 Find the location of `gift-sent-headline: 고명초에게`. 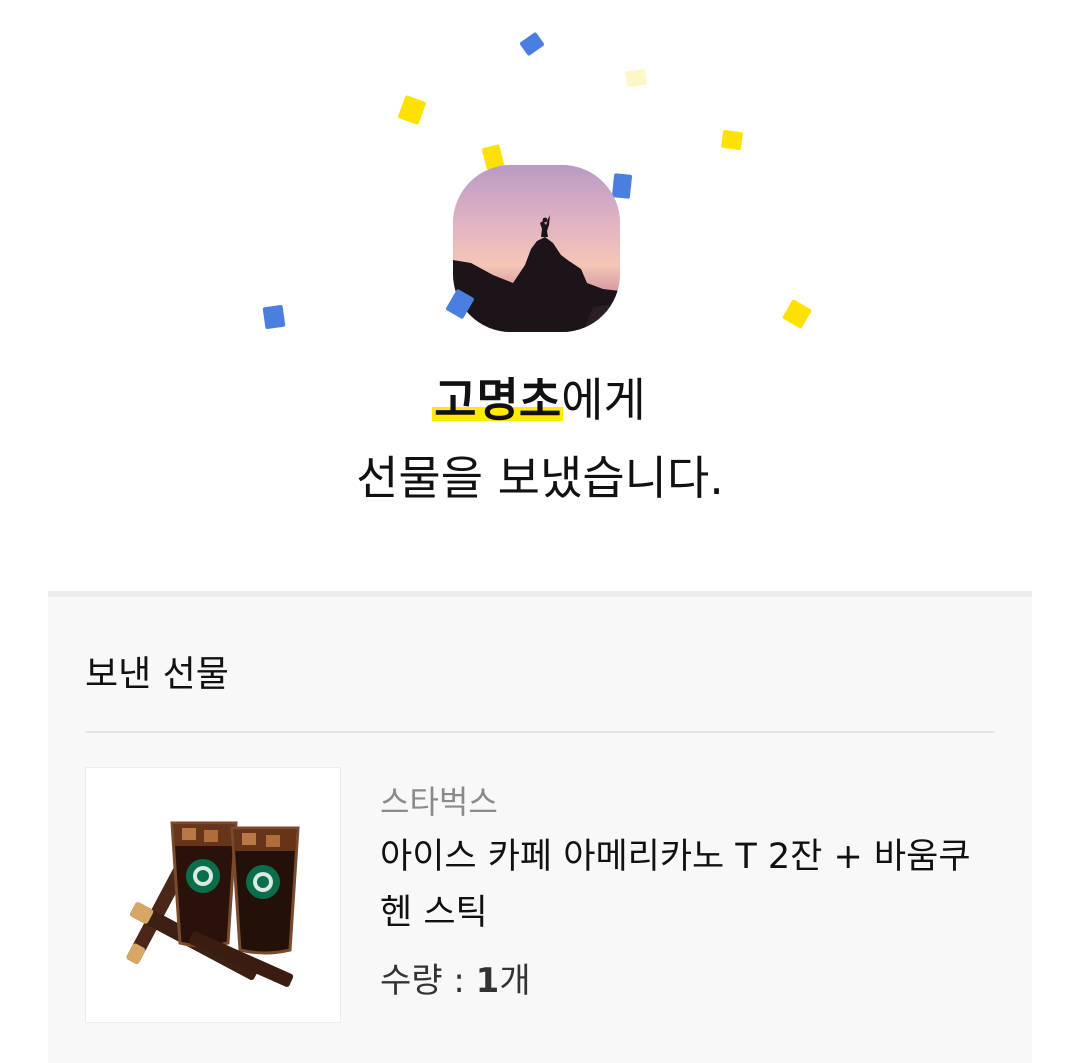

gift-sent-headline: 고명초에게 is located at coordinates (540, 400).